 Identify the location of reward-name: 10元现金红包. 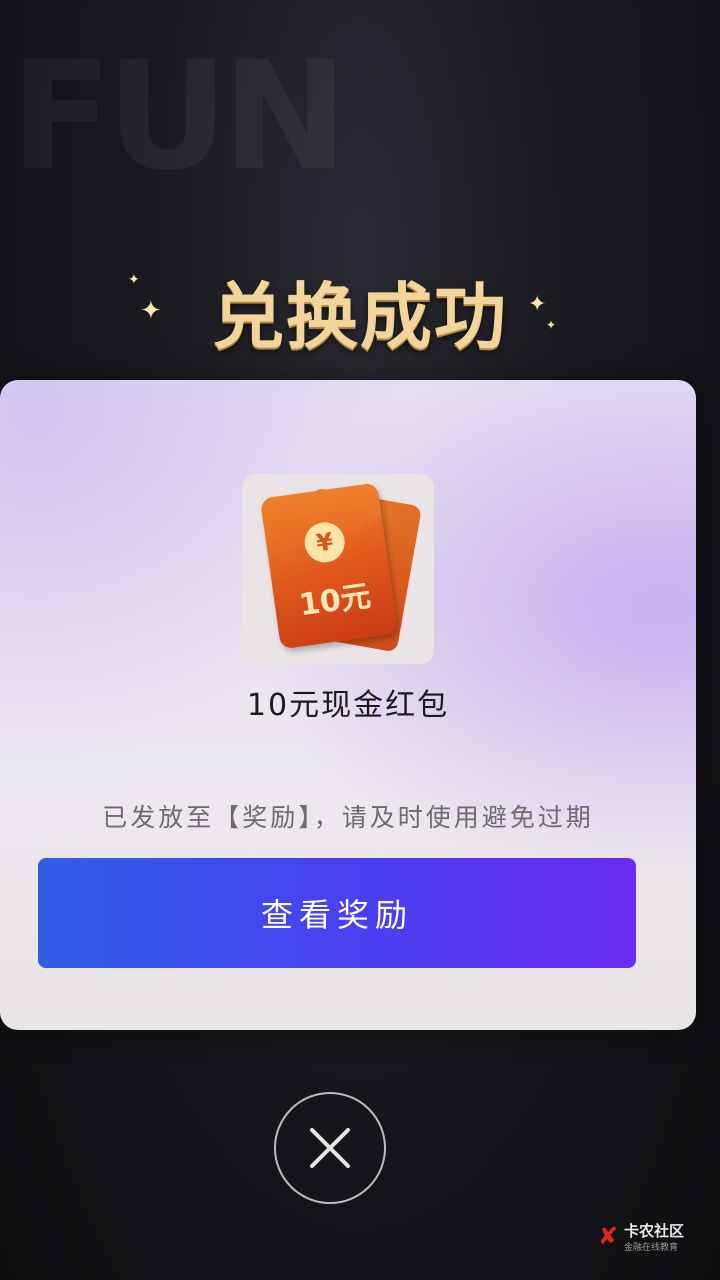
(348, 705).